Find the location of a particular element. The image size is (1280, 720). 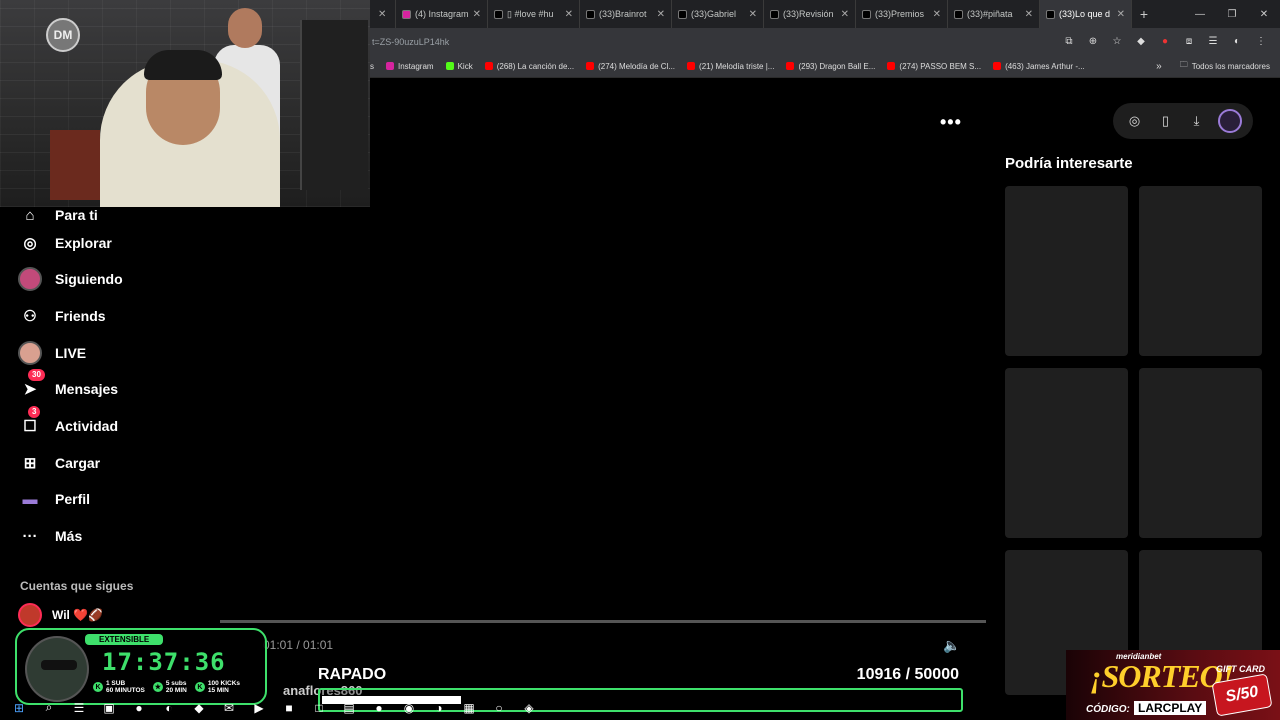

promo-gift-label: GIFT CARD is located at coordinates (1240, 669).